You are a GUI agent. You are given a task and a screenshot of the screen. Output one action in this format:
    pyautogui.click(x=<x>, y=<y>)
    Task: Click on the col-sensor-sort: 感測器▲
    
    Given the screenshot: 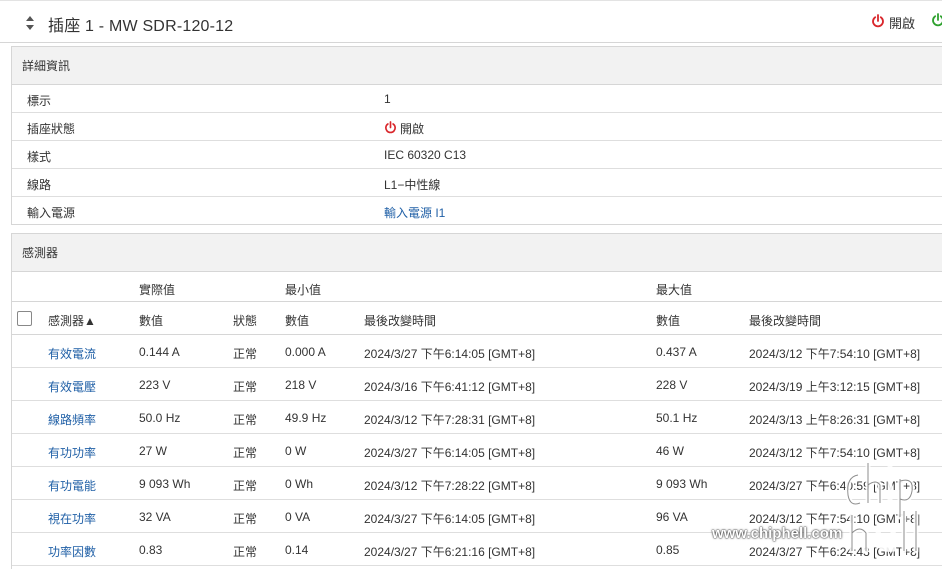 What is the action you would take?
    pyautogui.click(x=72, y=320)
    